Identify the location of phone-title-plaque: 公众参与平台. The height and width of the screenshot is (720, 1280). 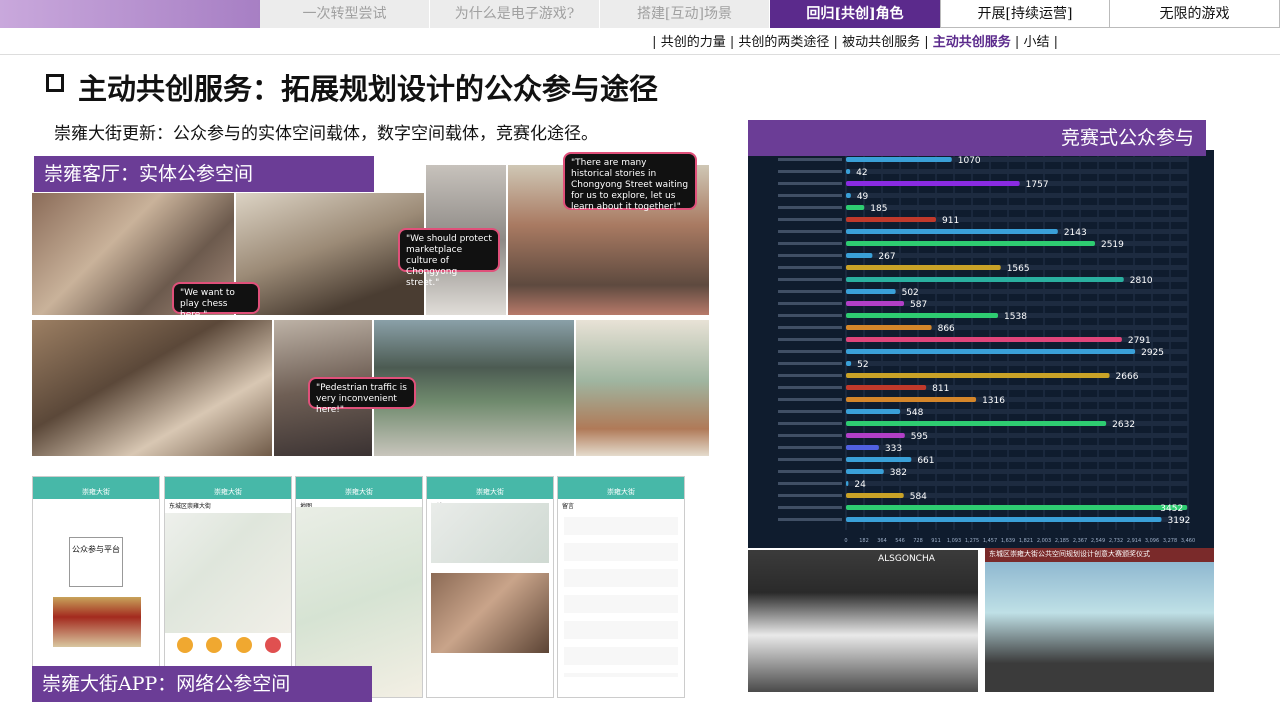
(96, 562).